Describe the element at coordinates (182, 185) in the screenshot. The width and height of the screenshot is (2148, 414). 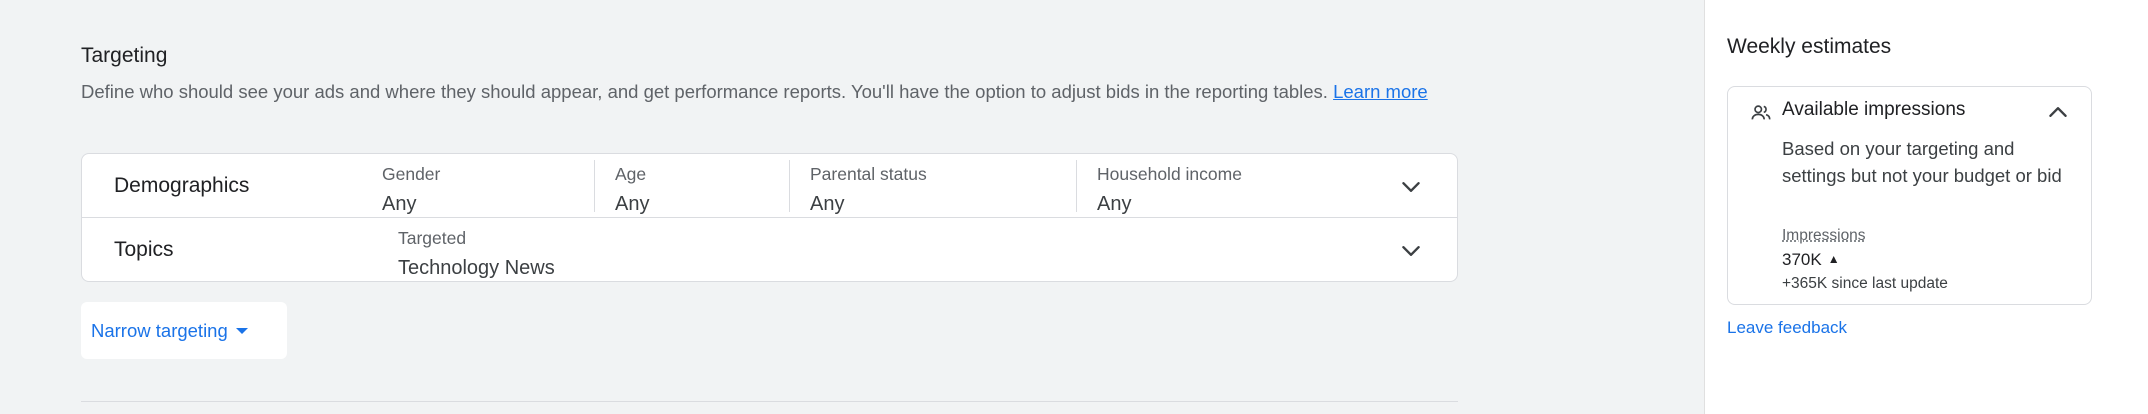
I see `demographics-label: Demographics` at that location.